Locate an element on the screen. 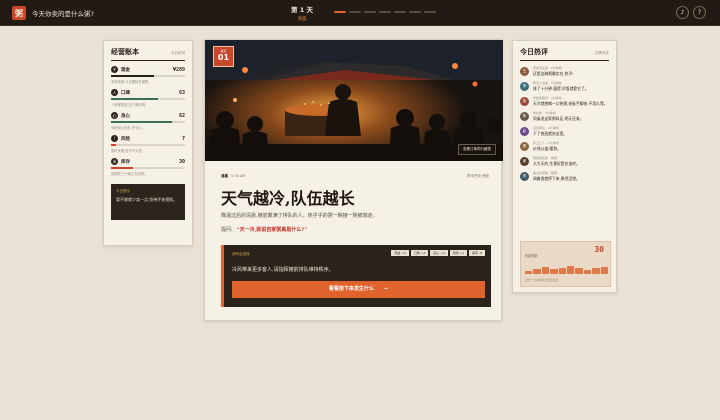 This screenshot has height=420, width=720. comment-item: 赵 夜班司机 · 2分钟前 下了夜班就奔这里。 is located at coordinates (564, 131).